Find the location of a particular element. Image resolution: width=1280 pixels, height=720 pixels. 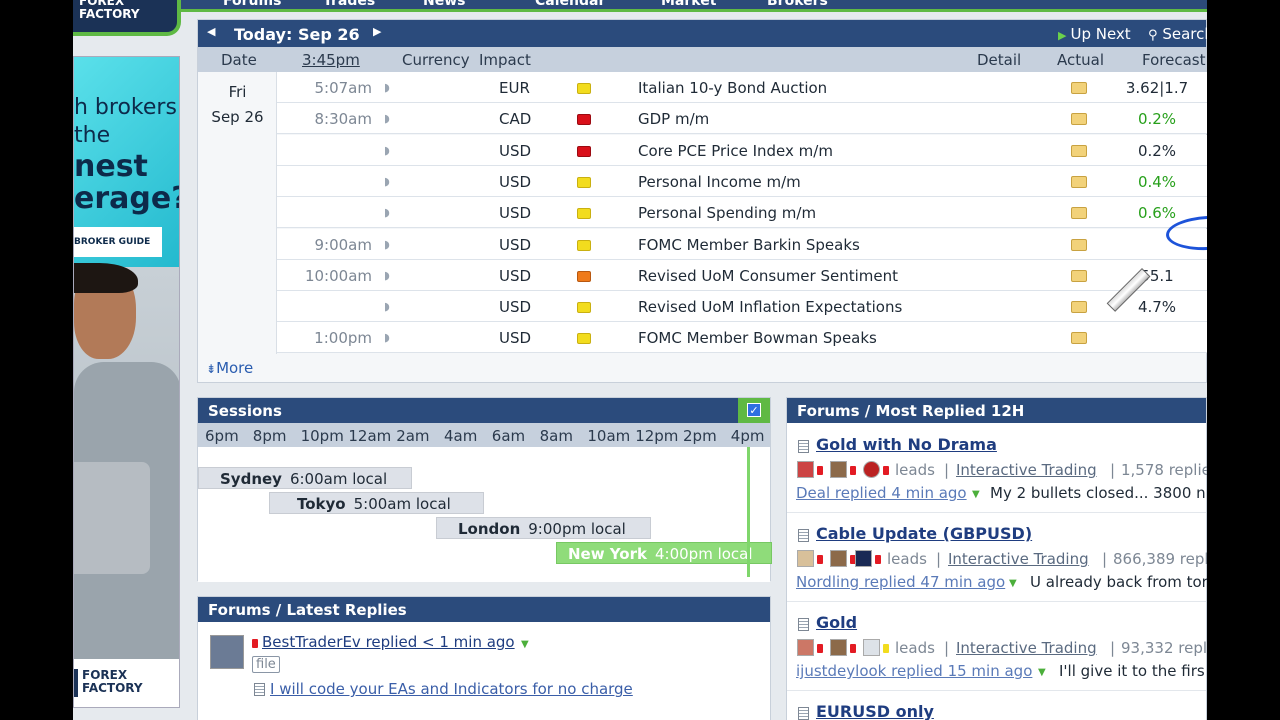

nav-news: News is located at coordinates (444, 4).